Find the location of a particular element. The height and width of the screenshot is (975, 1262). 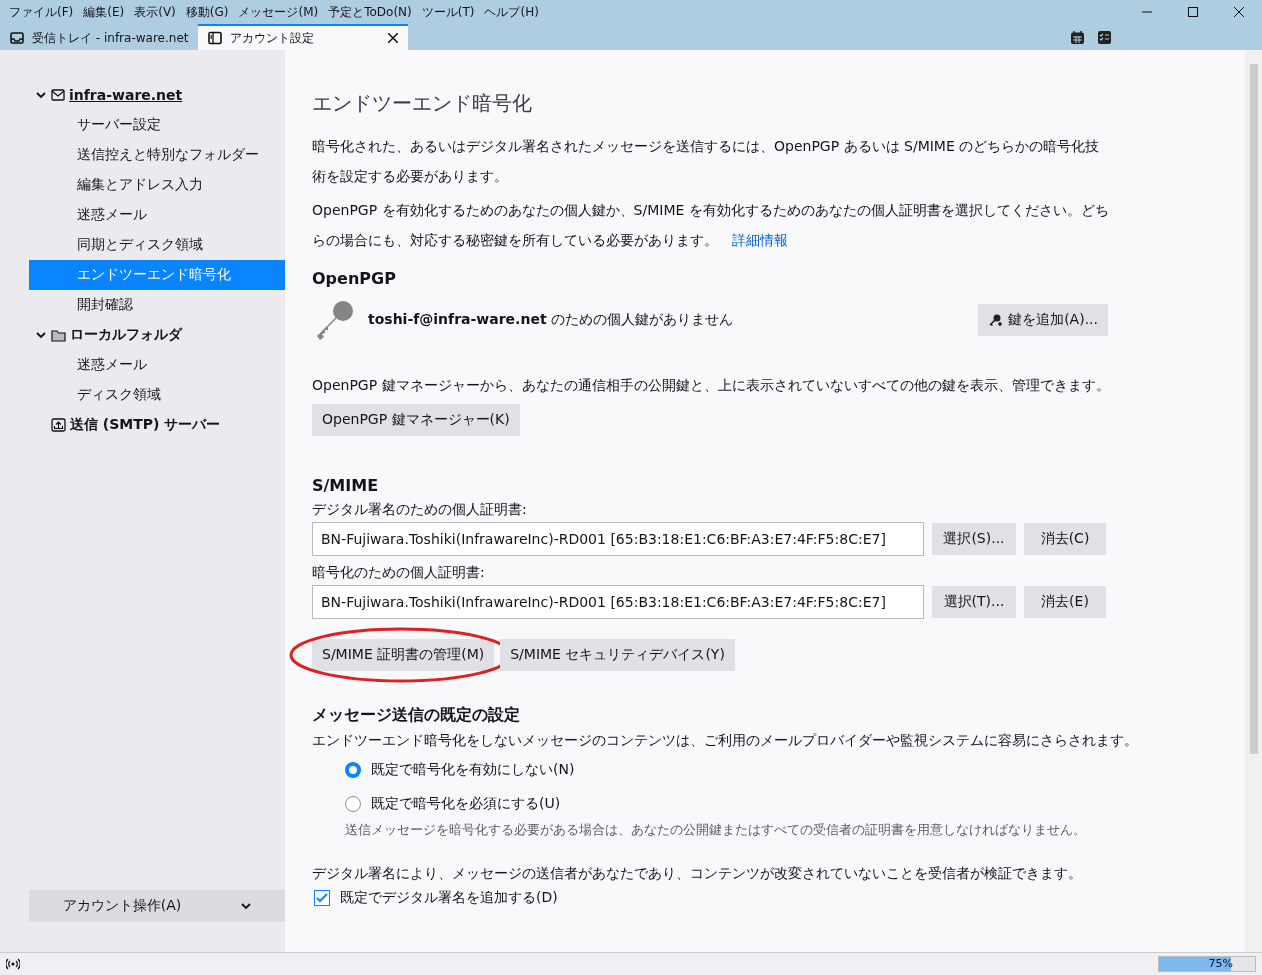

clear-button: 消去(E) is located at coordinates (1065, 602).